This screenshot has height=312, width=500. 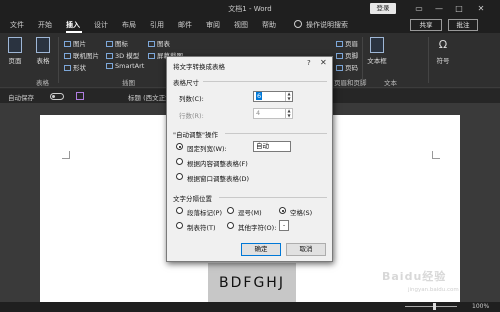 What do you see at coordinates (250, 8) in the screenshot?
I see `title-bar: 文档1 - Word 登录 ▭ — □ ✕` at bounding box center [250, 8].